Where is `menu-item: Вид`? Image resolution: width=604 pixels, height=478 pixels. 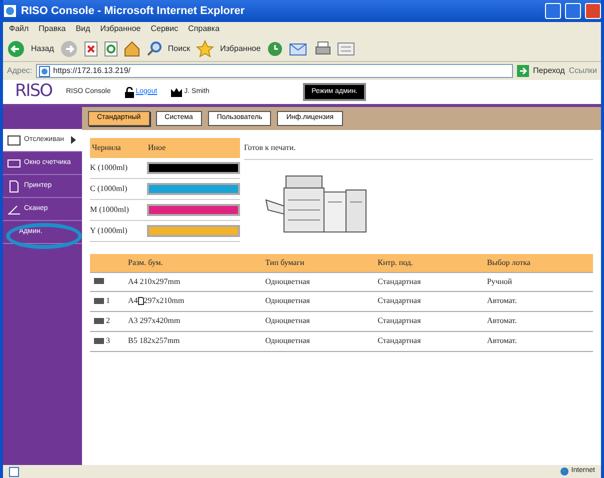 menu-item: Вид is located at coordinates (83, 29).